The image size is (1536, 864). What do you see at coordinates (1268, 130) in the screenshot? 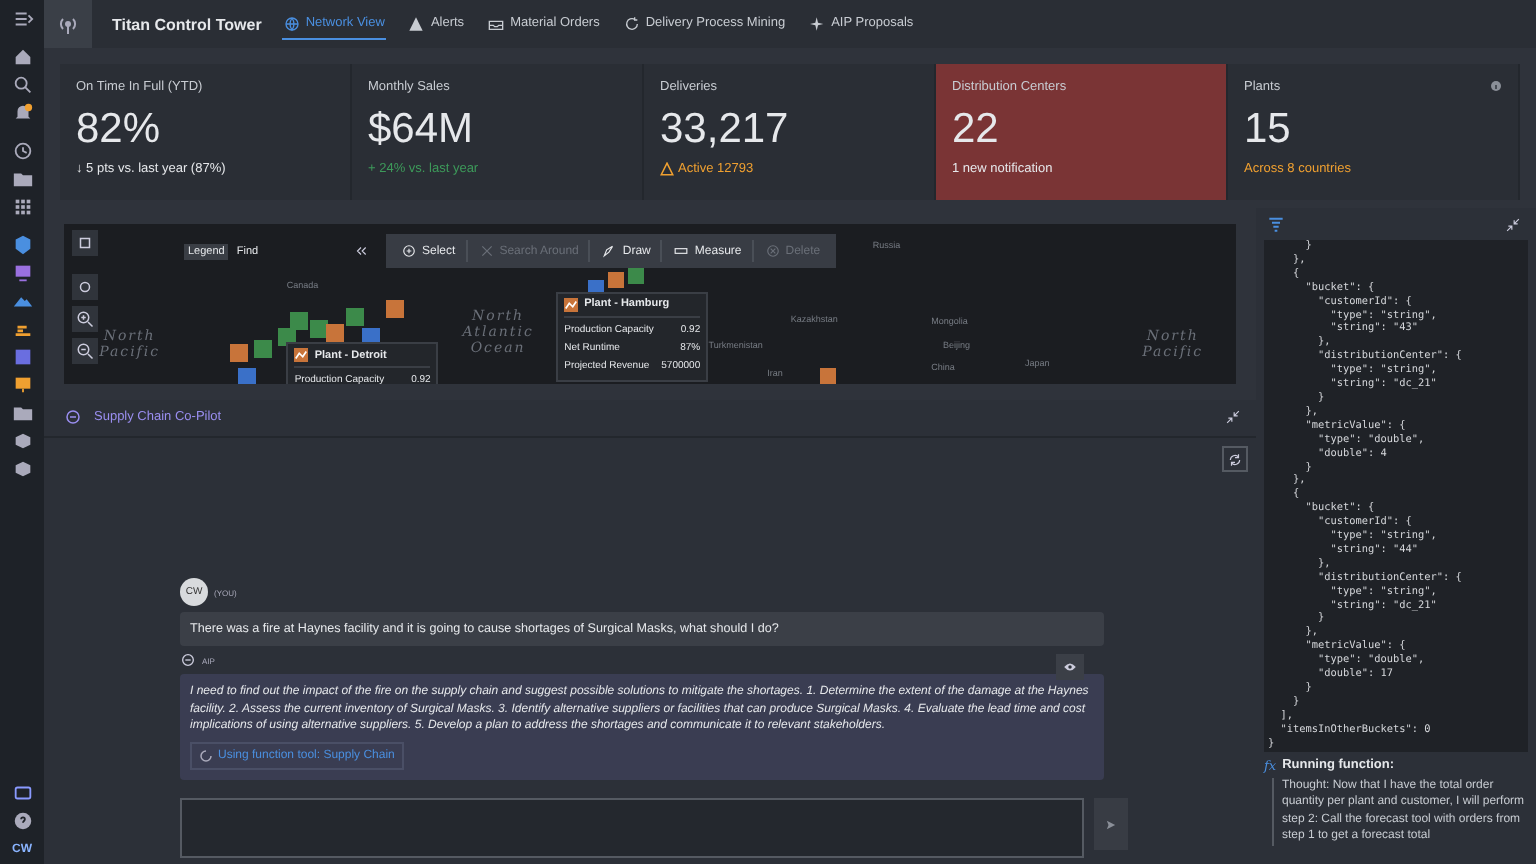
I see `kpi-value: 15` at bounding box center [1268, 130].